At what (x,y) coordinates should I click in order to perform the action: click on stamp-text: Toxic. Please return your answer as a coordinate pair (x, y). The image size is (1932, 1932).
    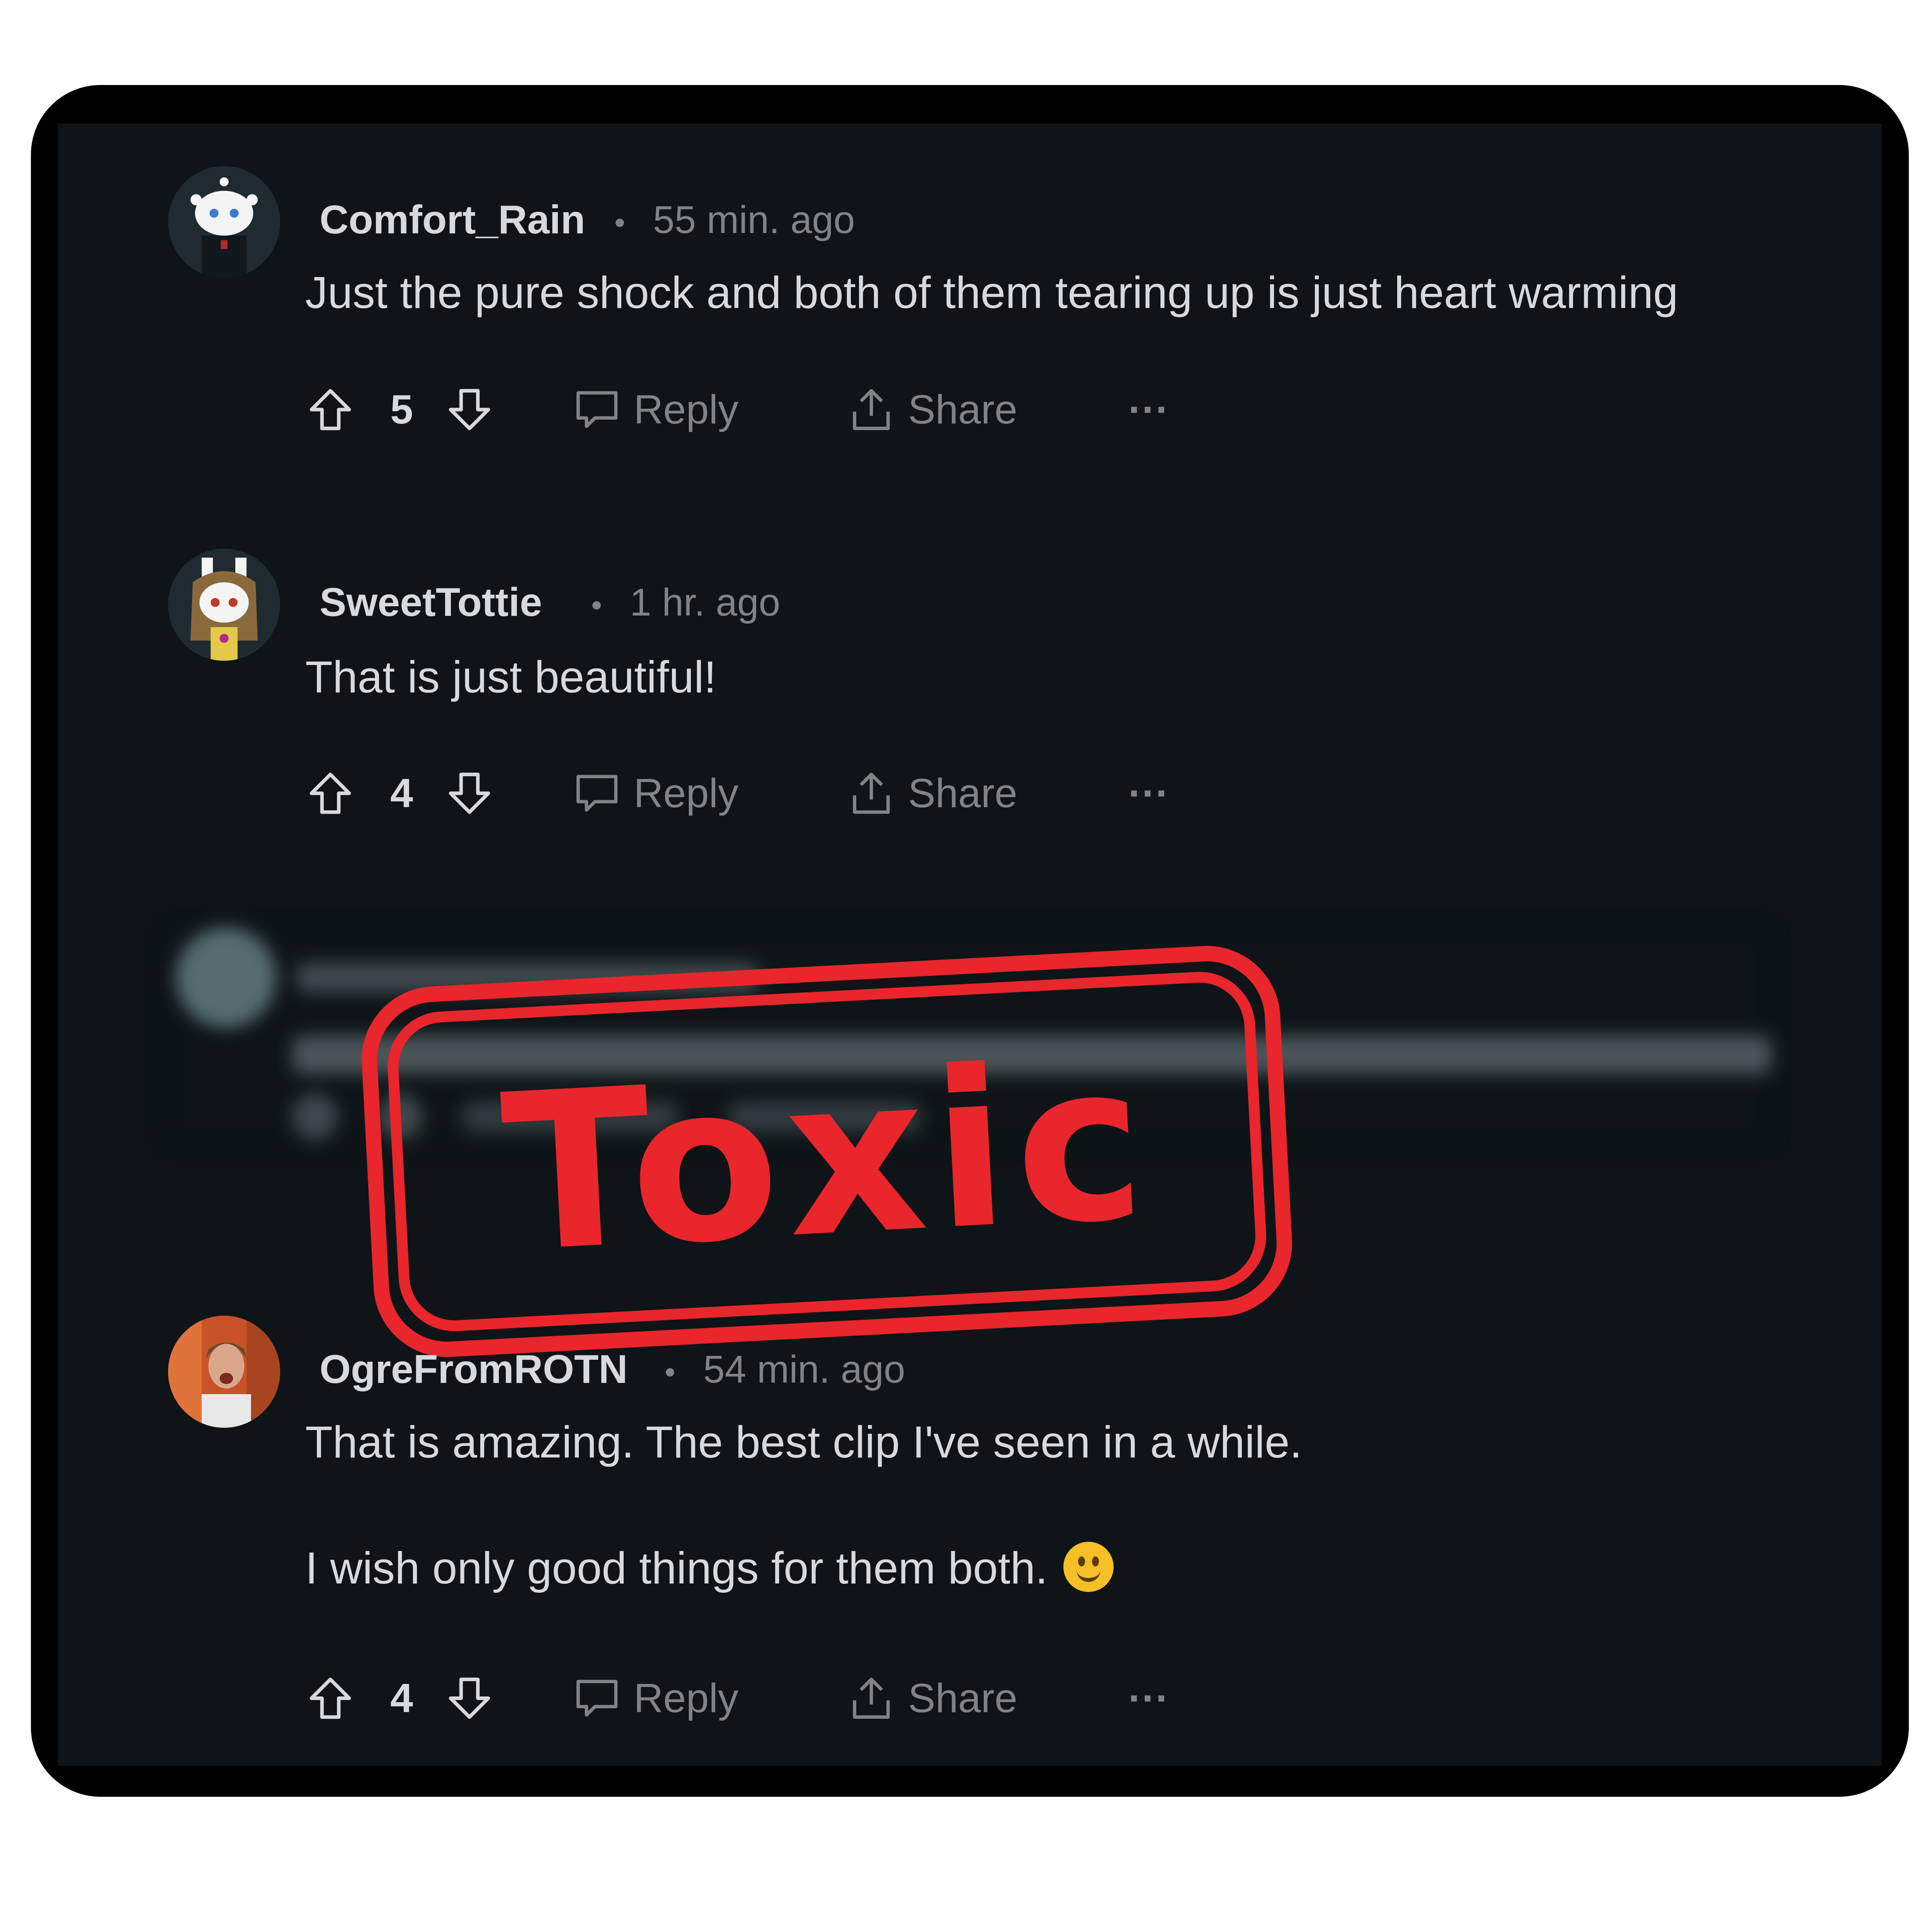
    Looking at the image, I should click on (827, 1158).